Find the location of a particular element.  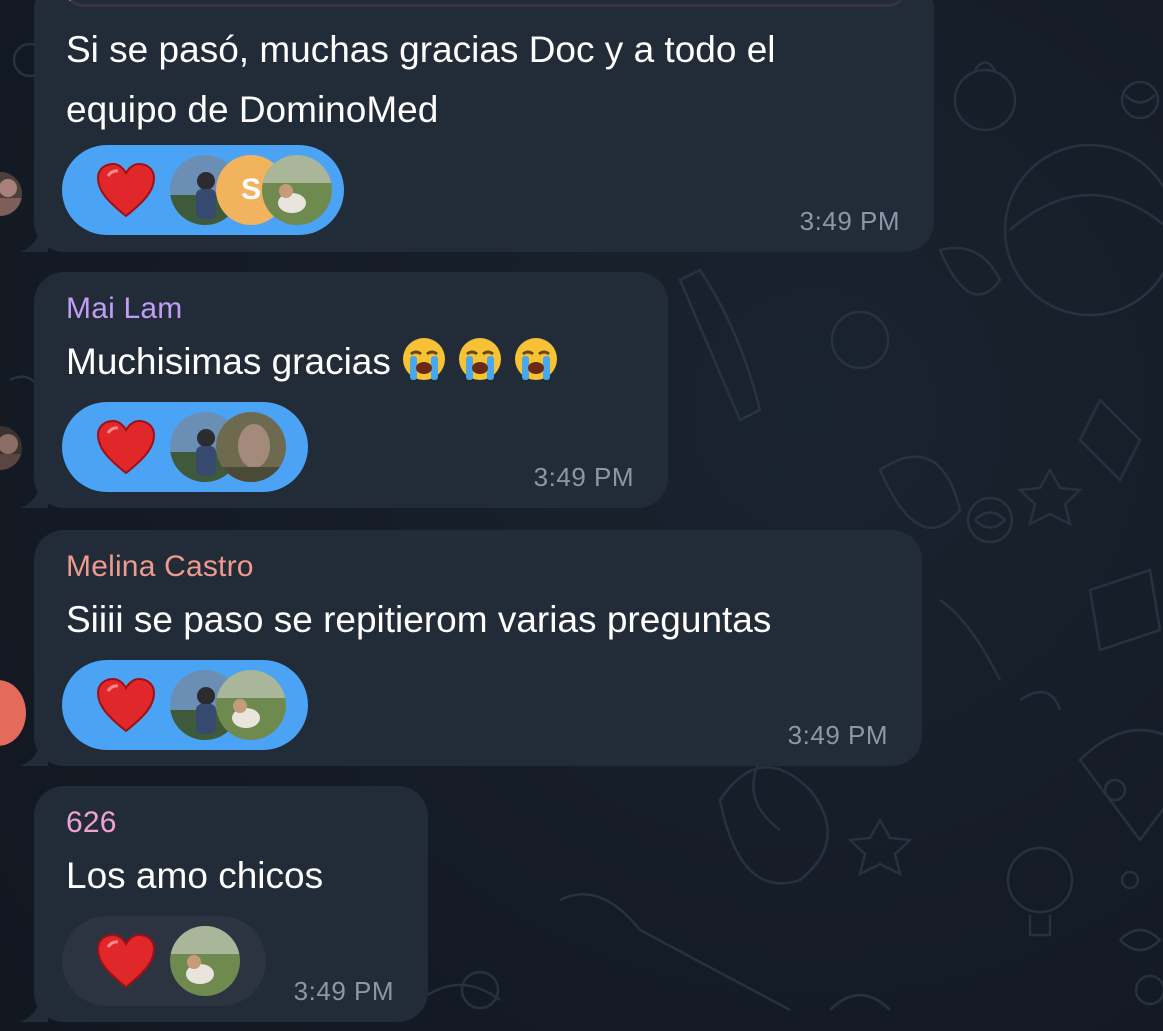

sender-name: Melina Castro is located at coordinates (160, 567).